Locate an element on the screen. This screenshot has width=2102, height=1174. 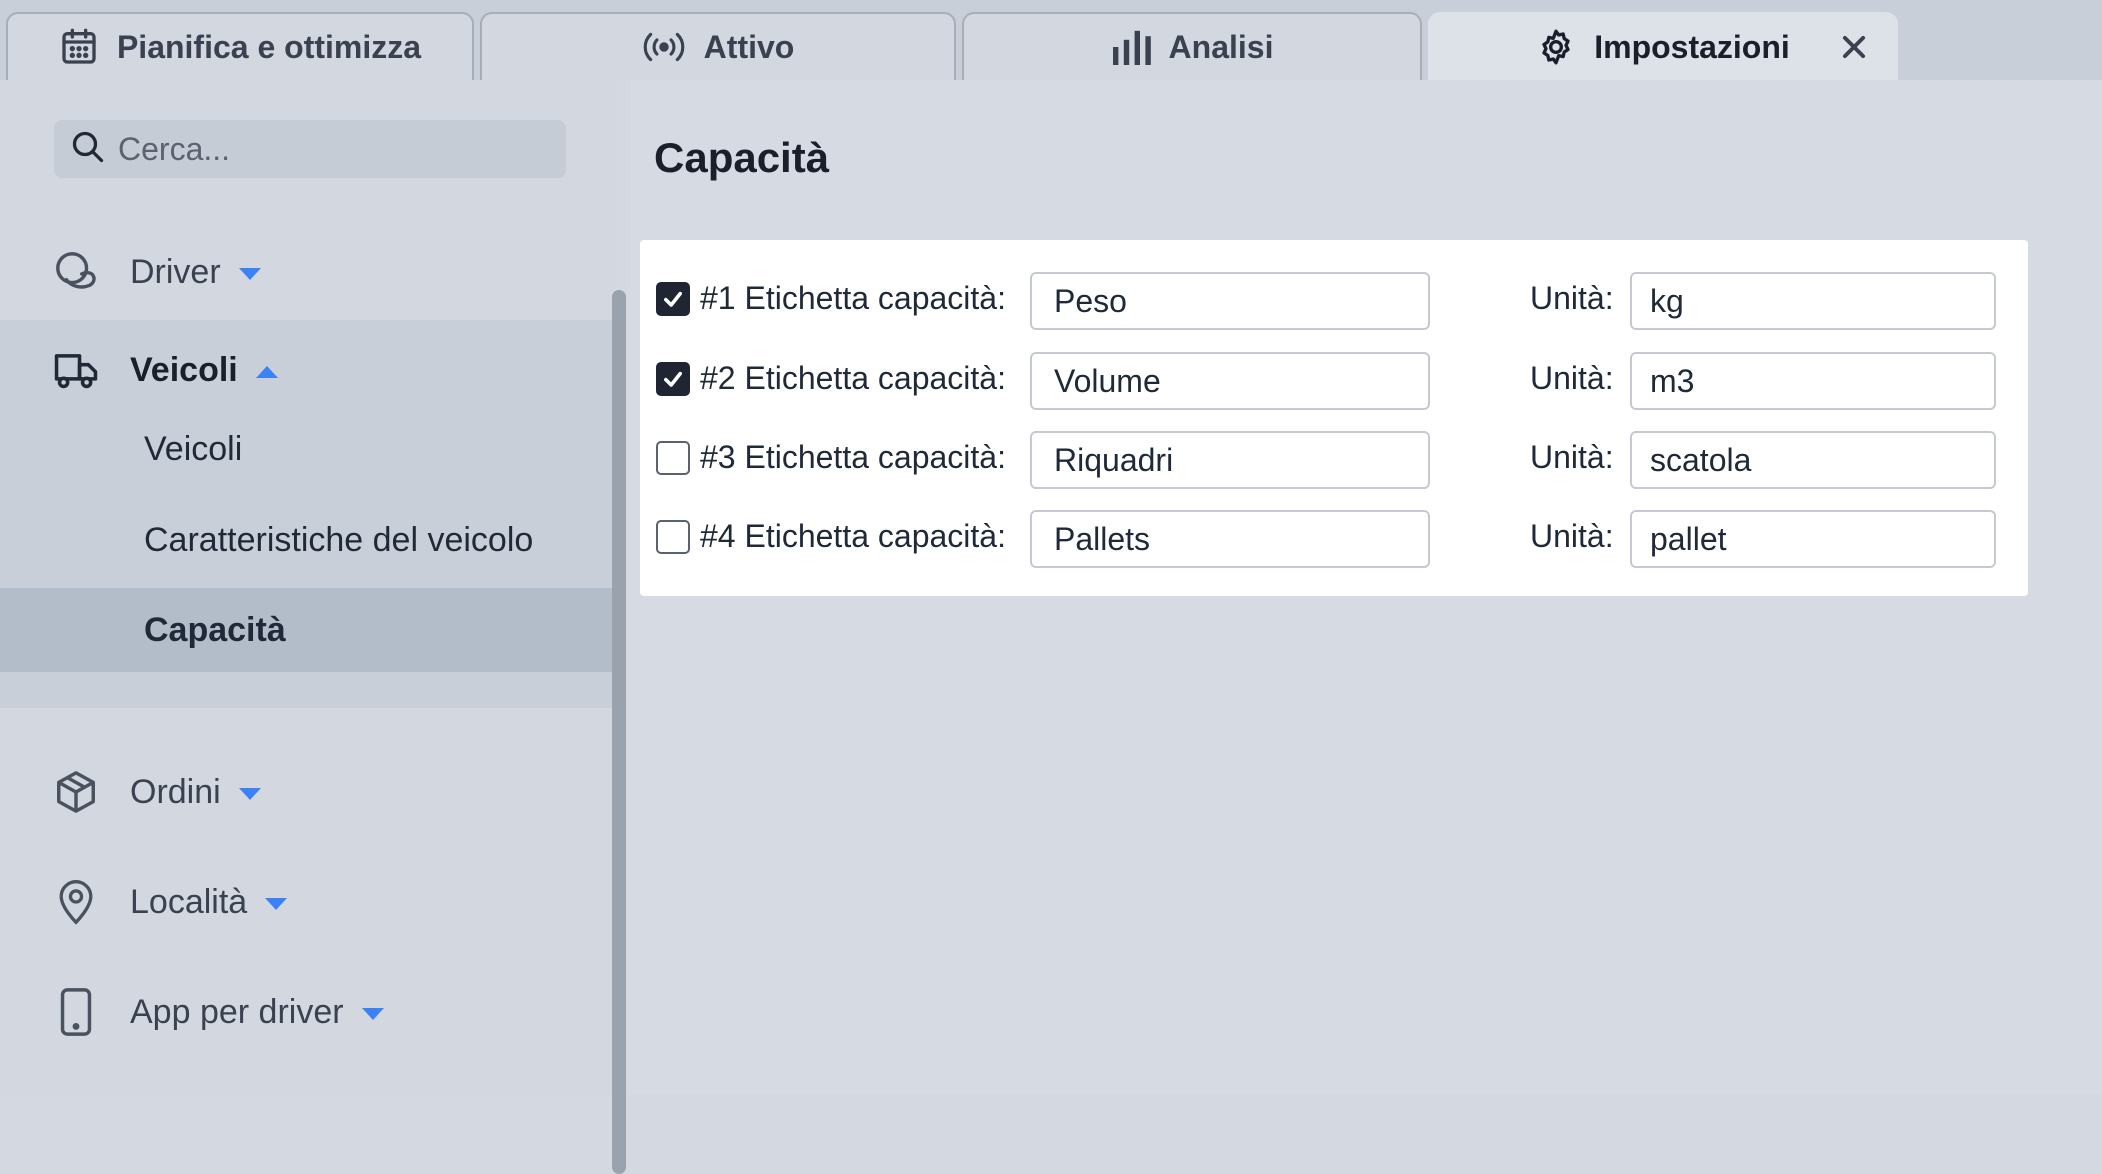
tab-label: Attivo is located at coordinates (749, 46).